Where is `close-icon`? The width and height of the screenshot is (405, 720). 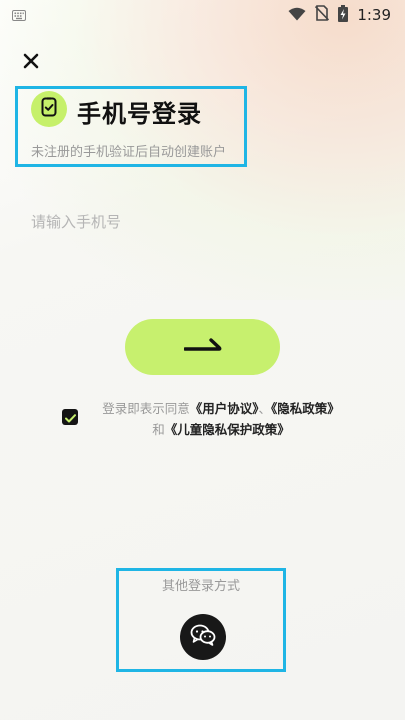
close-icon is located at coordinates (31, 63).